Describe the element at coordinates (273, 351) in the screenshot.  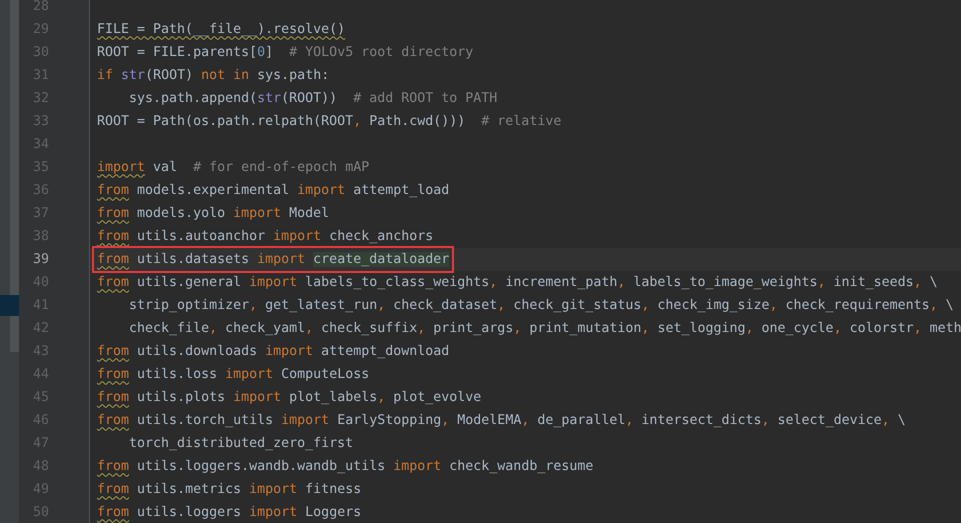
I see `code-line: from utils.downloads import attempt_download` at that location.